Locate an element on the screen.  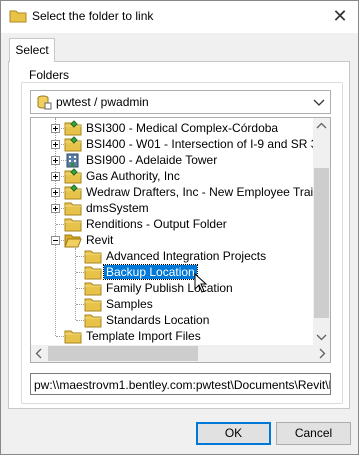
tree-item-label: Gas Authority, Inc is located at coordinates (133, 176).